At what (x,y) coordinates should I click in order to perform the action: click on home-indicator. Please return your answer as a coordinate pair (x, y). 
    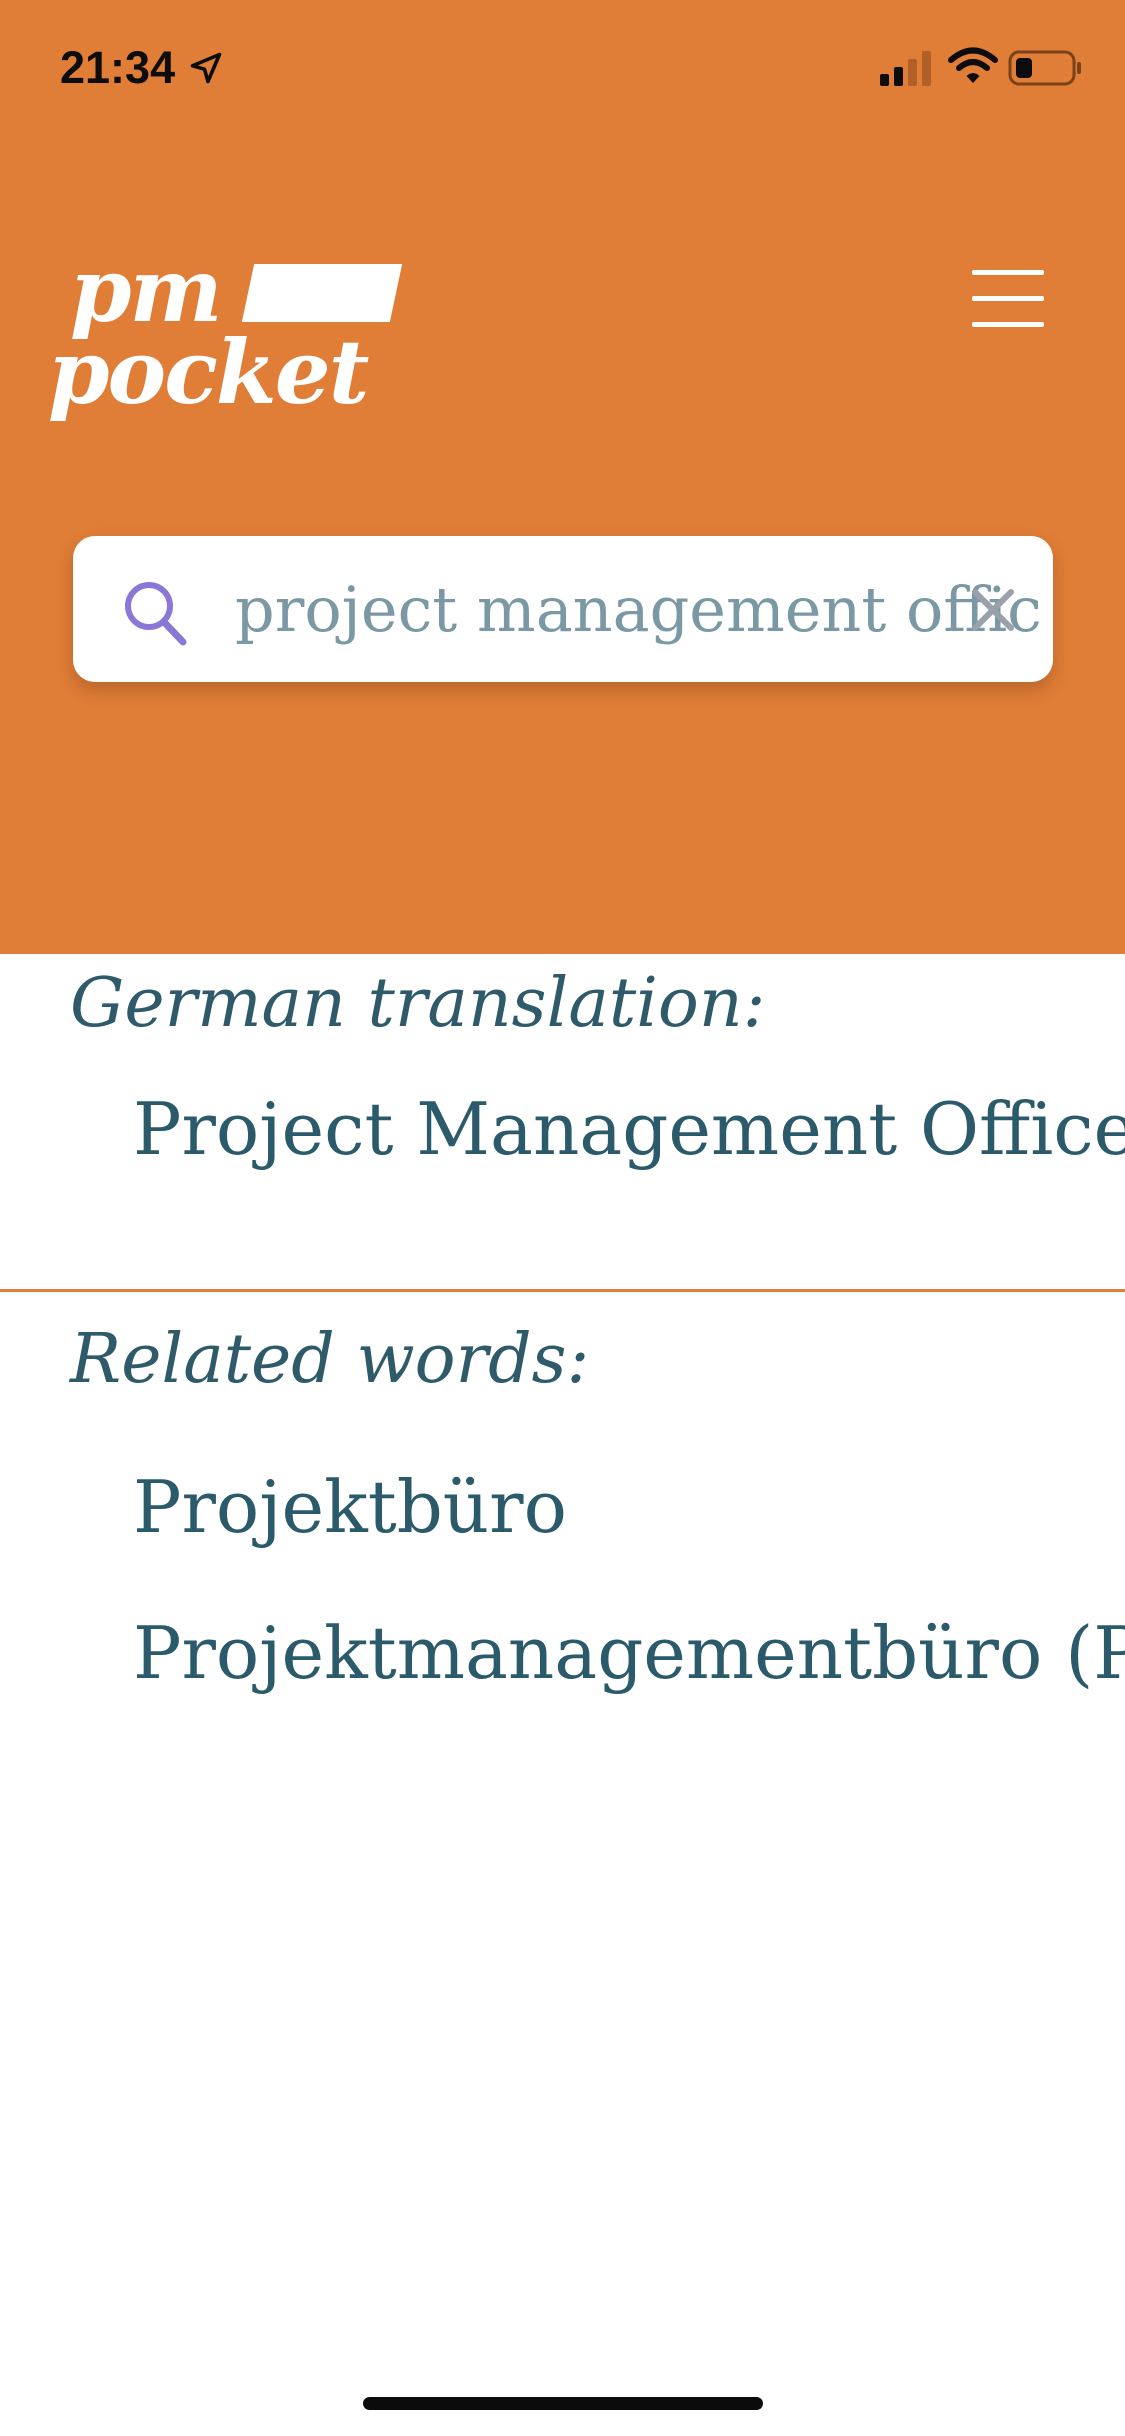
    Looking at the image, I should click on (563, 2403).